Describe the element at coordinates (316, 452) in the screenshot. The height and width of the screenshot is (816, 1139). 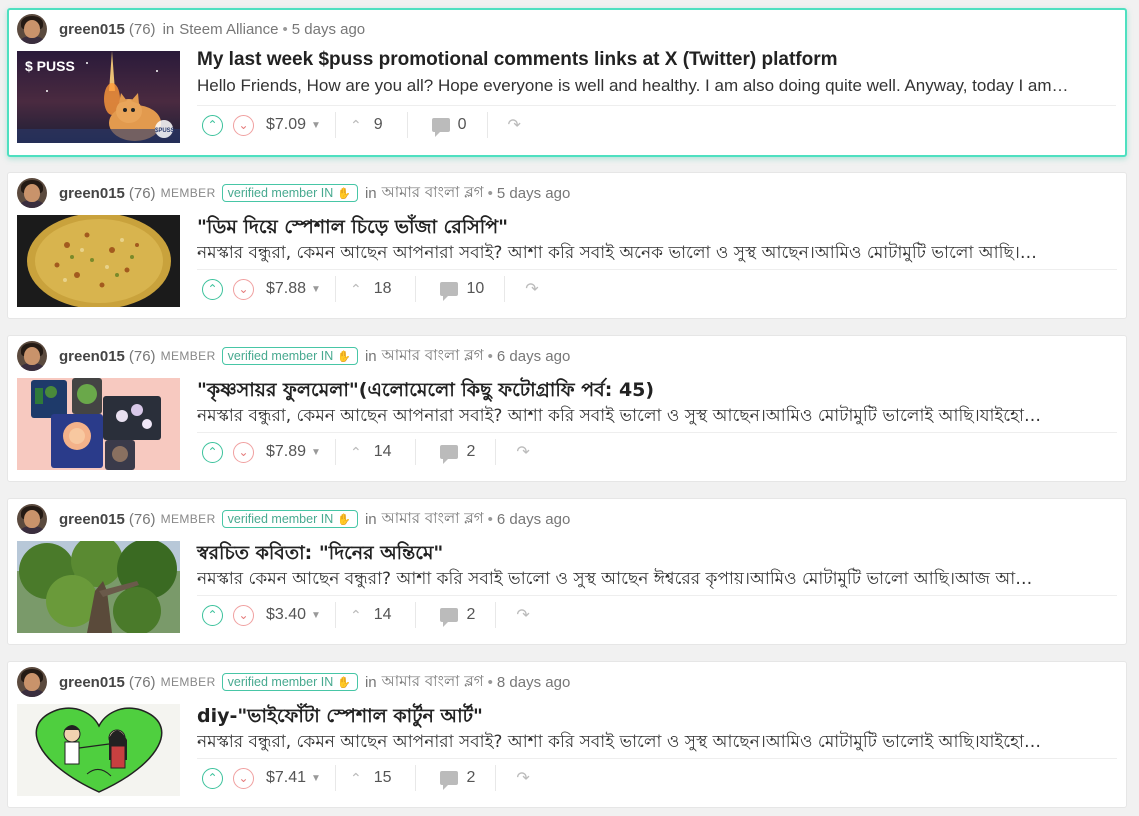
I see `caret-down-icon: ▼` at that location.